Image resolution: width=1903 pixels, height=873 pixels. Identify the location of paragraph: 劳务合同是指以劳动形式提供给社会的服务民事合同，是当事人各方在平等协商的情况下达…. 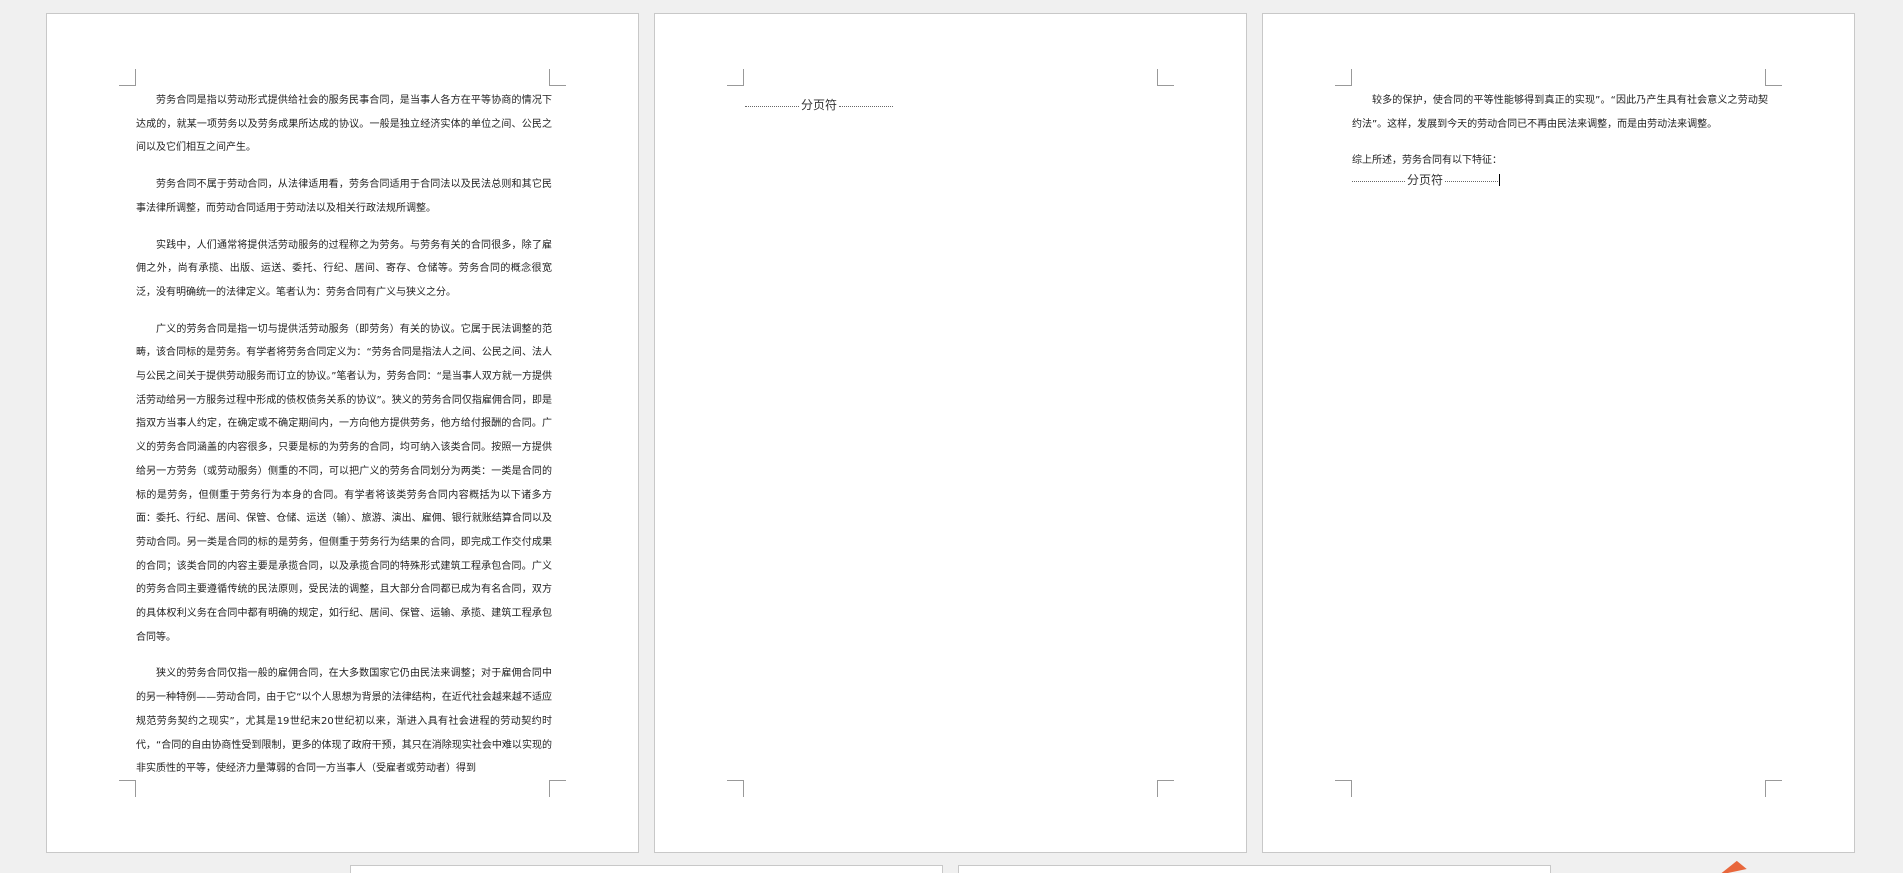
(344, 124).